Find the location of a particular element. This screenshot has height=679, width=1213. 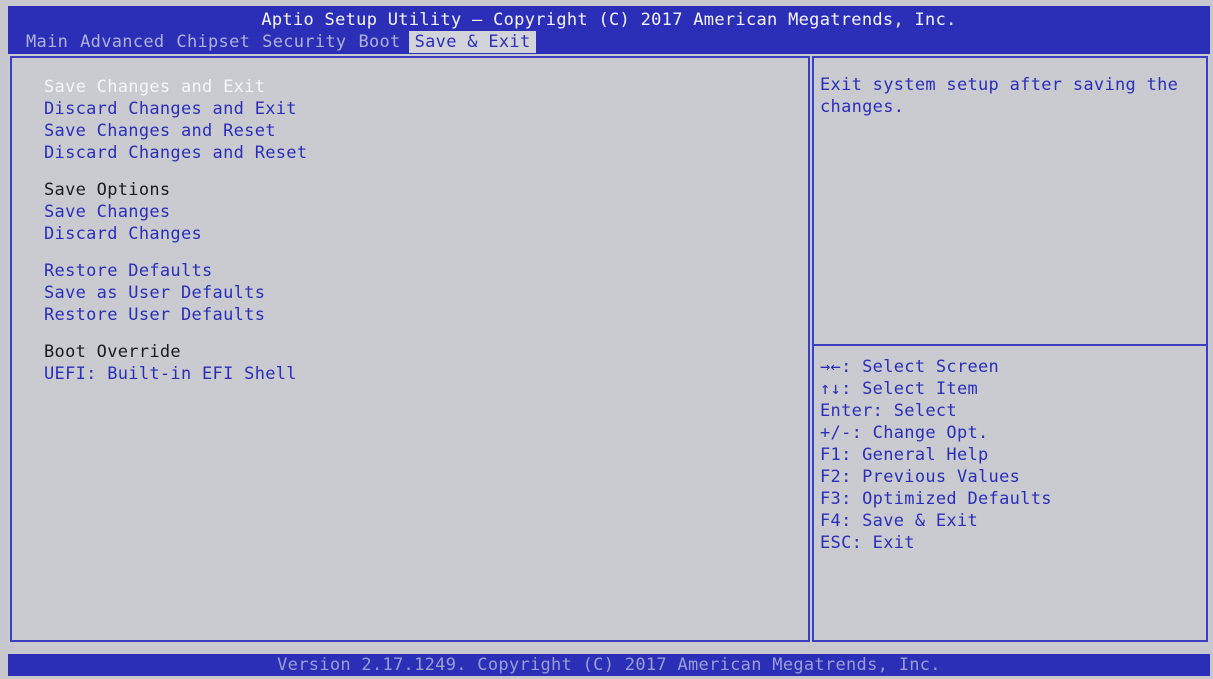

save-changes-and-reset-item: Save Changes and Reset is located at coordinates (175, 131).